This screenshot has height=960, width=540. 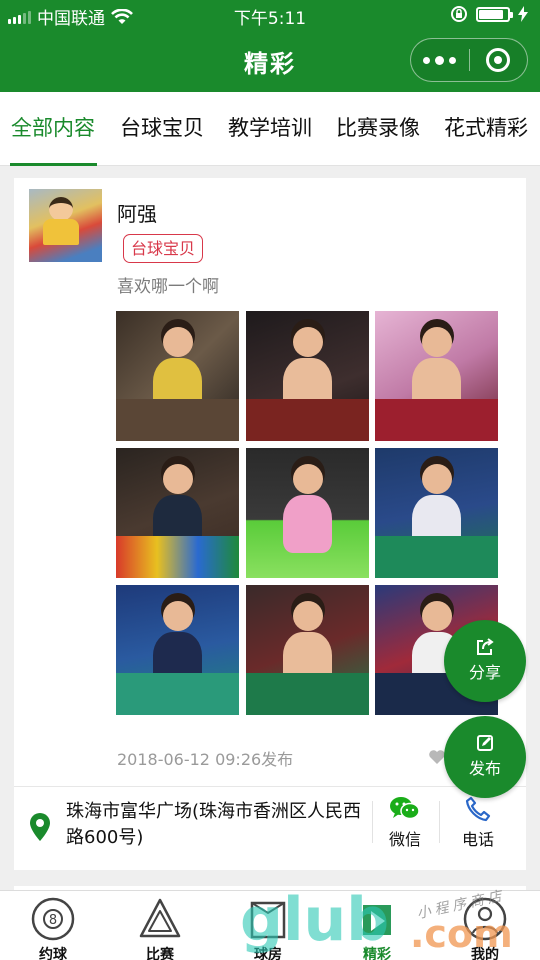 What do you see at coordinates (404, 839) in the screenshot?
I see `wechat-label: 微信` at bounding box center [404, 839].